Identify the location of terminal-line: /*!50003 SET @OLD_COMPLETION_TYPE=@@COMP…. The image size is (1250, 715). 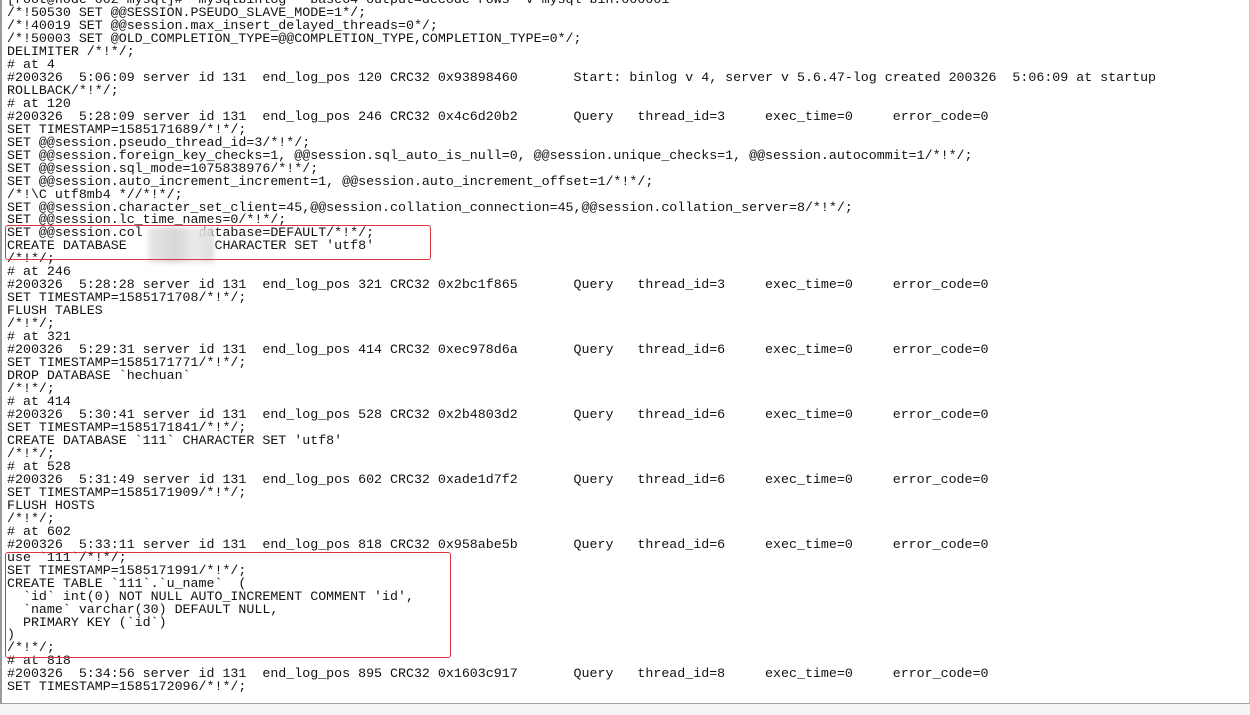
(294, 38).